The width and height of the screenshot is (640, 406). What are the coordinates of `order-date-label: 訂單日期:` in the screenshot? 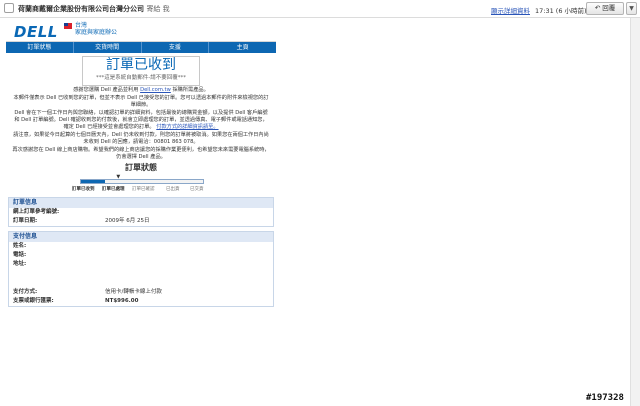 It's located at (25, 221).